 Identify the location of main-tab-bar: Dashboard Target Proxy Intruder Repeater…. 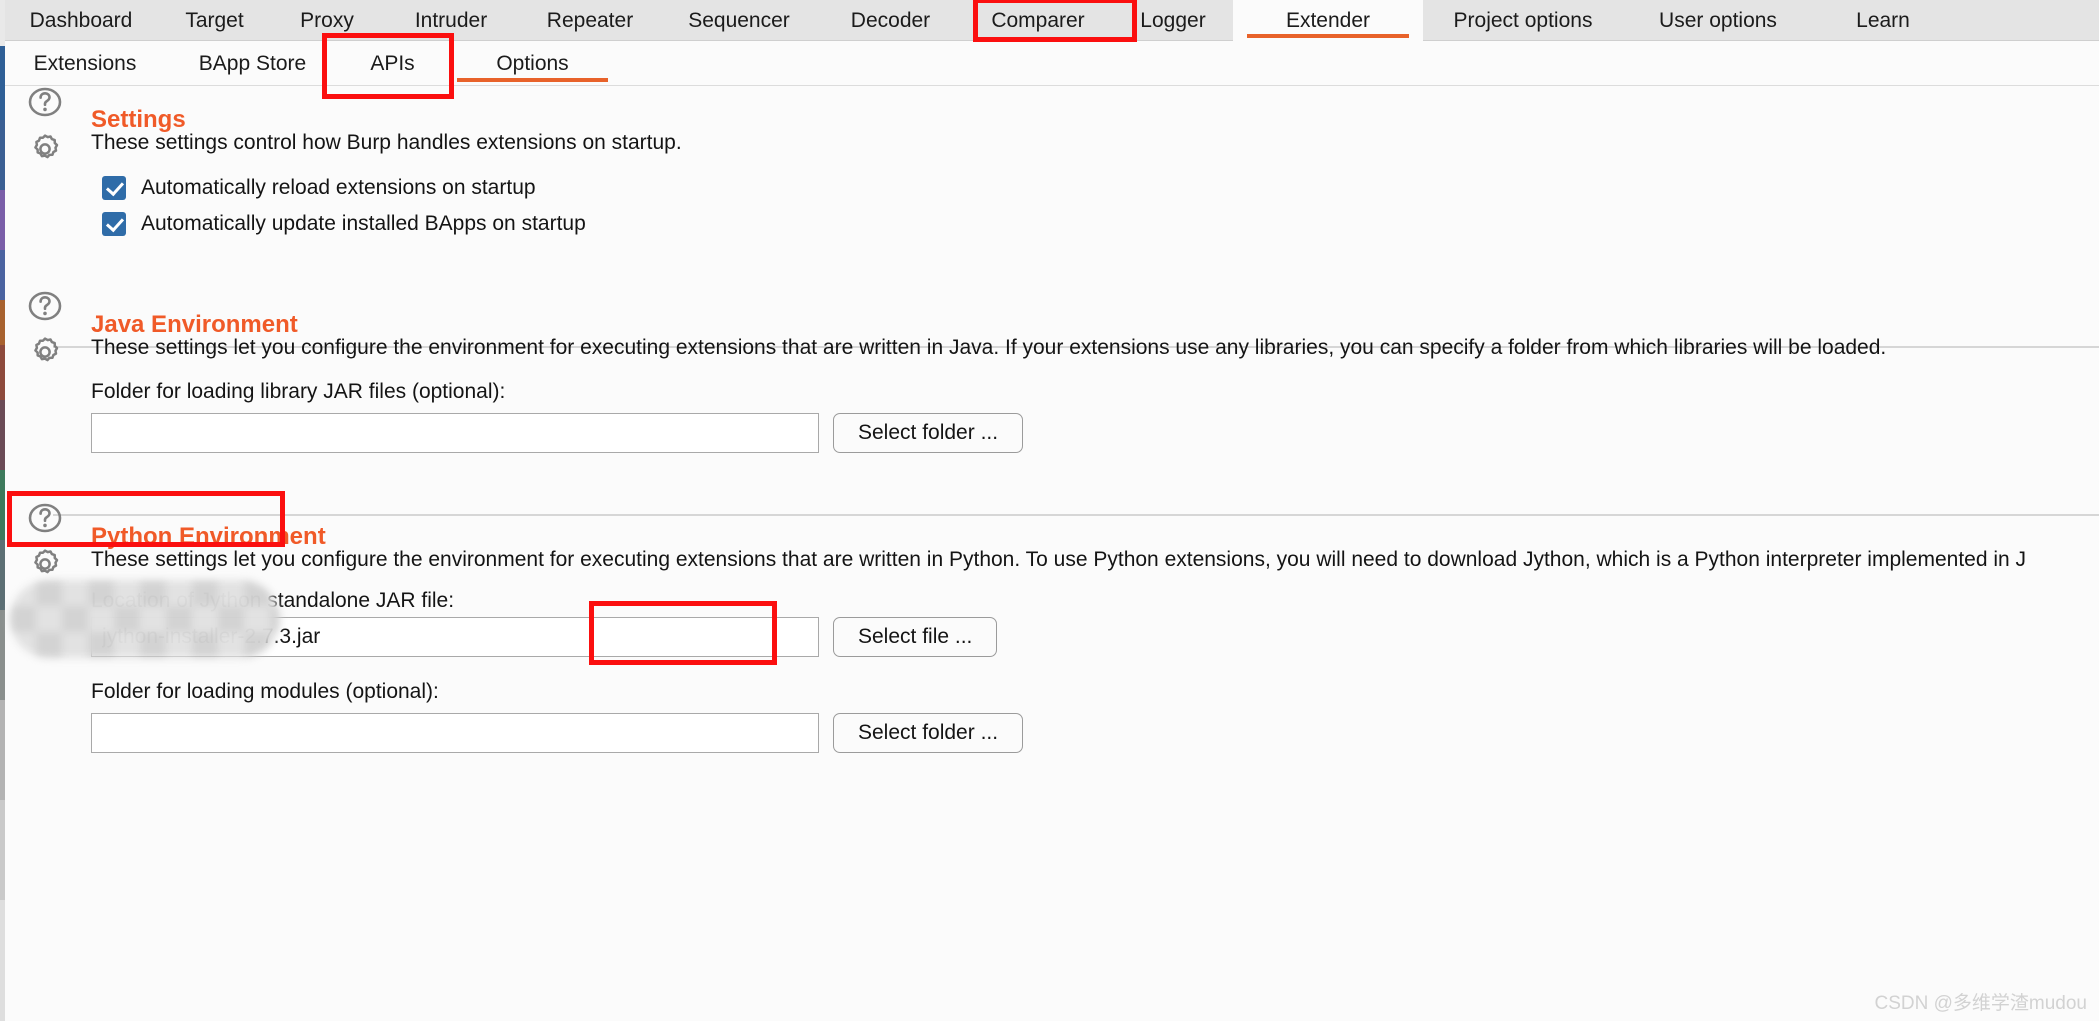
(1052, 20).